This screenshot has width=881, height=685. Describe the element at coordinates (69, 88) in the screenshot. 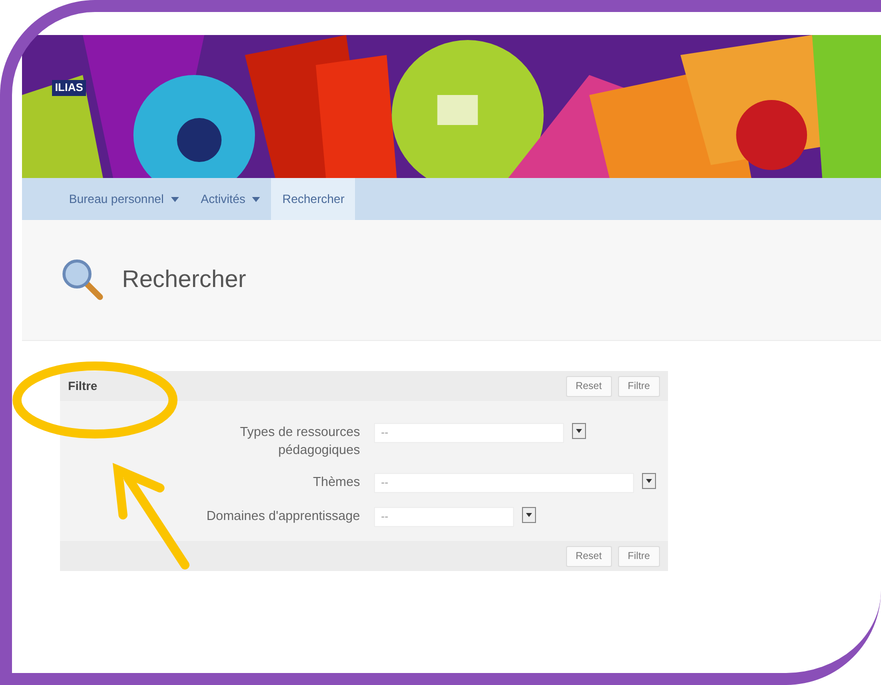

I see `logo: ILIAS` at that location.